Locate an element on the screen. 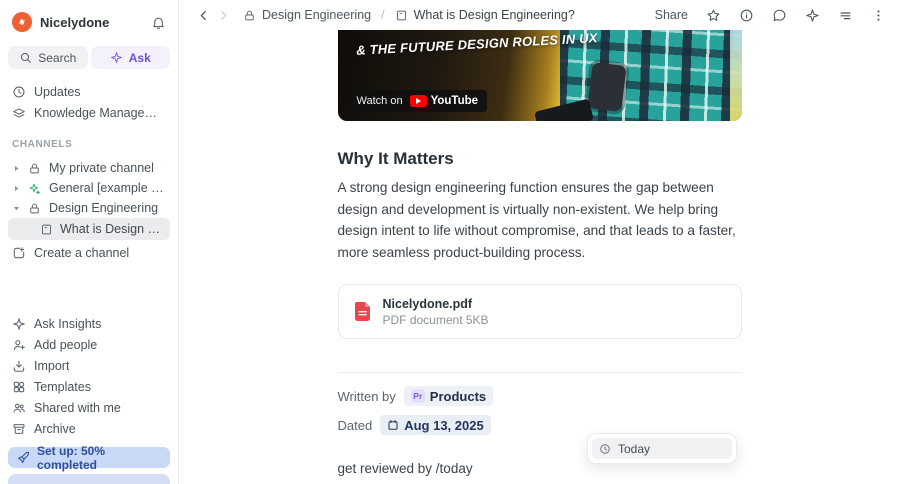 This screenshot has width=900, height=484. sidebar-item-label: Archive is located at coordinates (55, 428).